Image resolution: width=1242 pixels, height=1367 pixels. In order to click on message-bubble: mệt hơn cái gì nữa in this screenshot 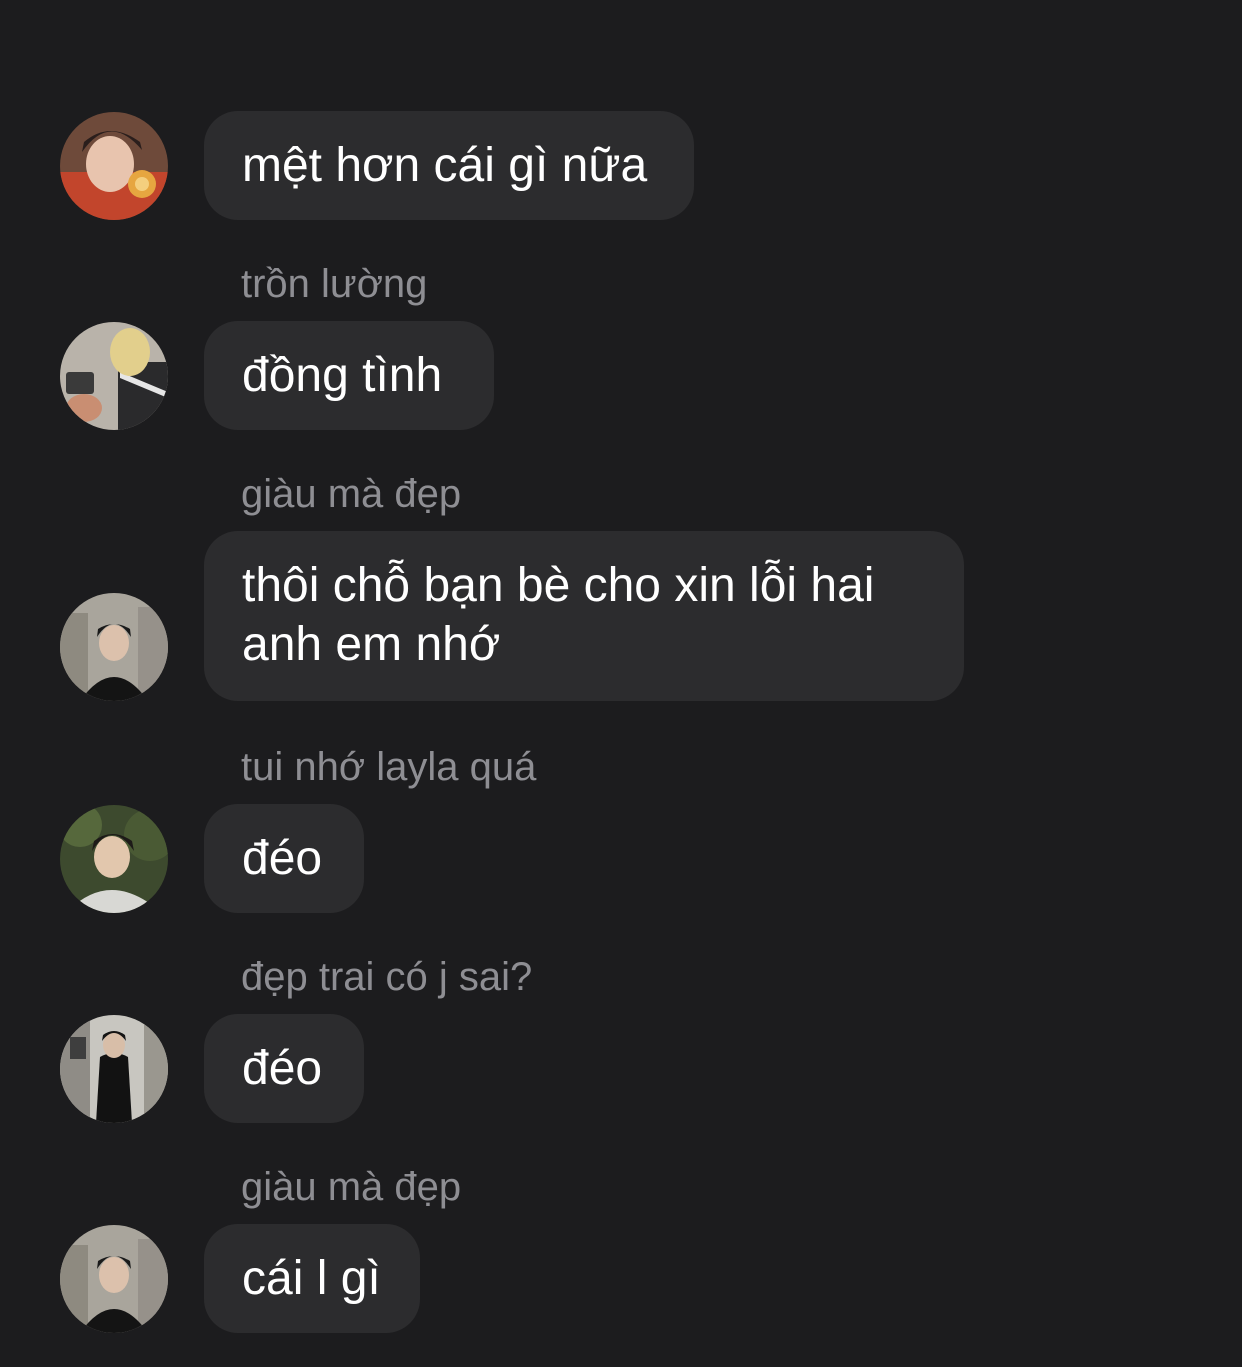, I will do `click(449, 165)`.